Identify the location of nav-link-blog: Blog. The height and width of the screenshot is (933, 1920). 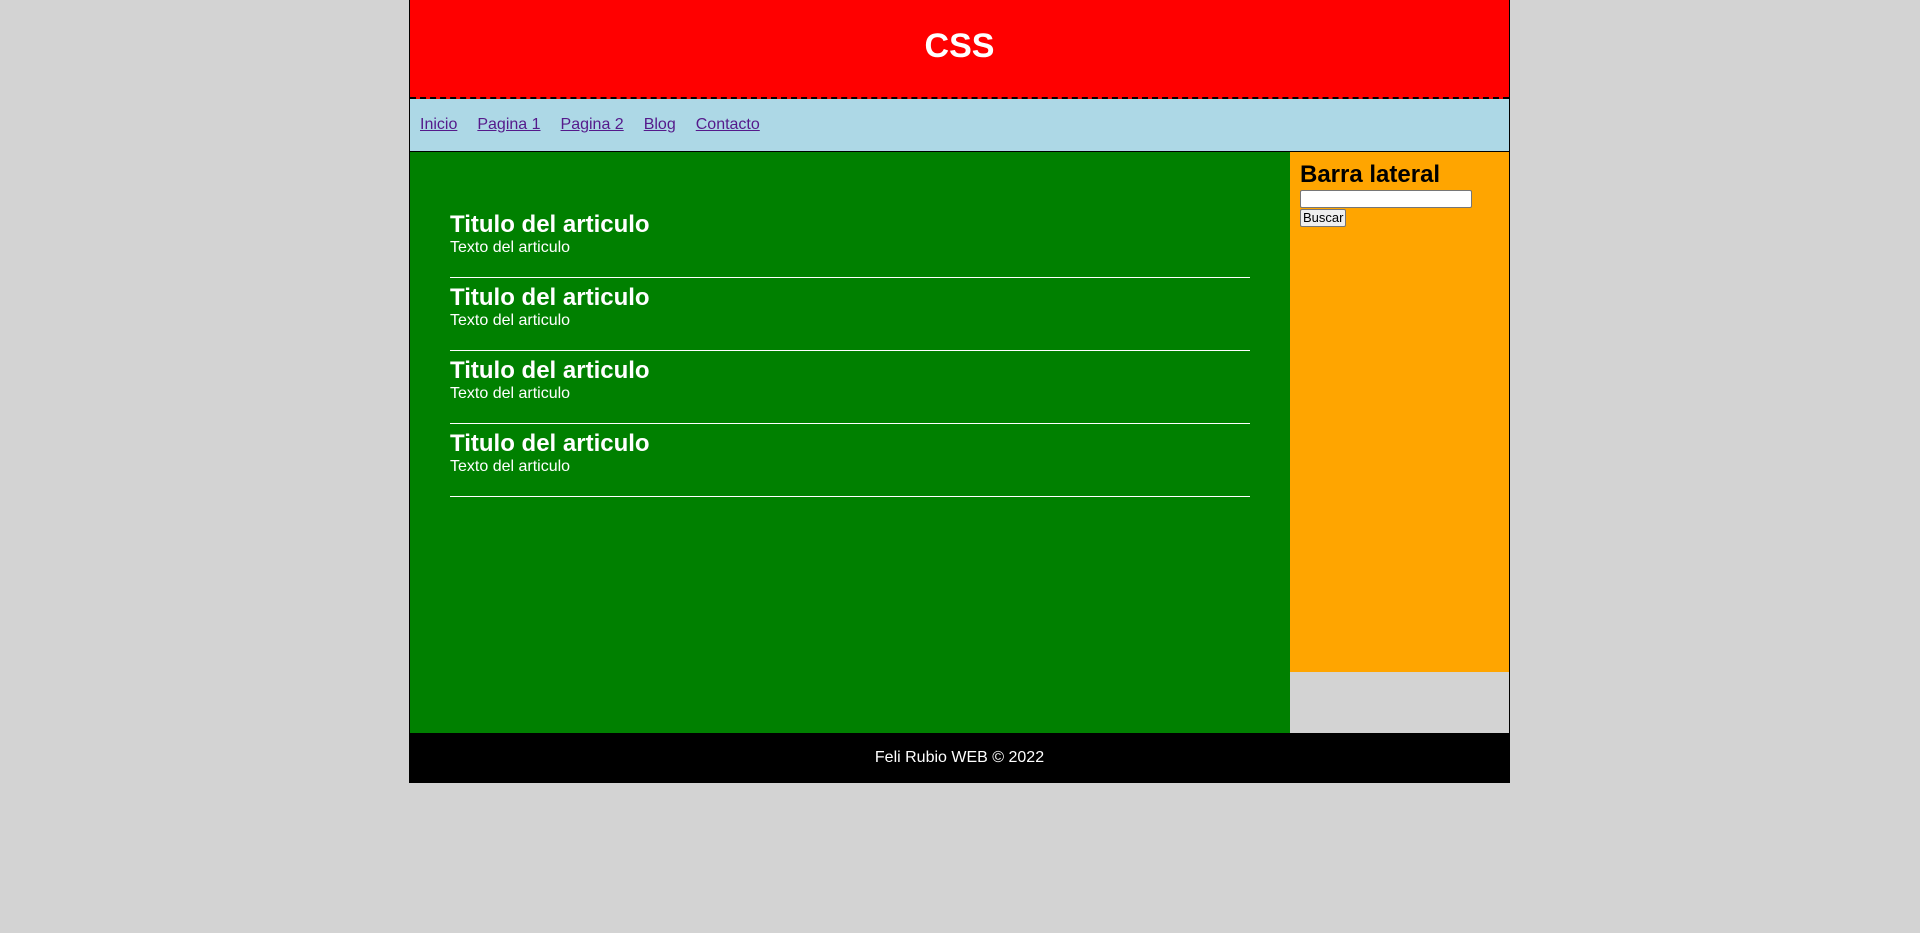
(660, 125).